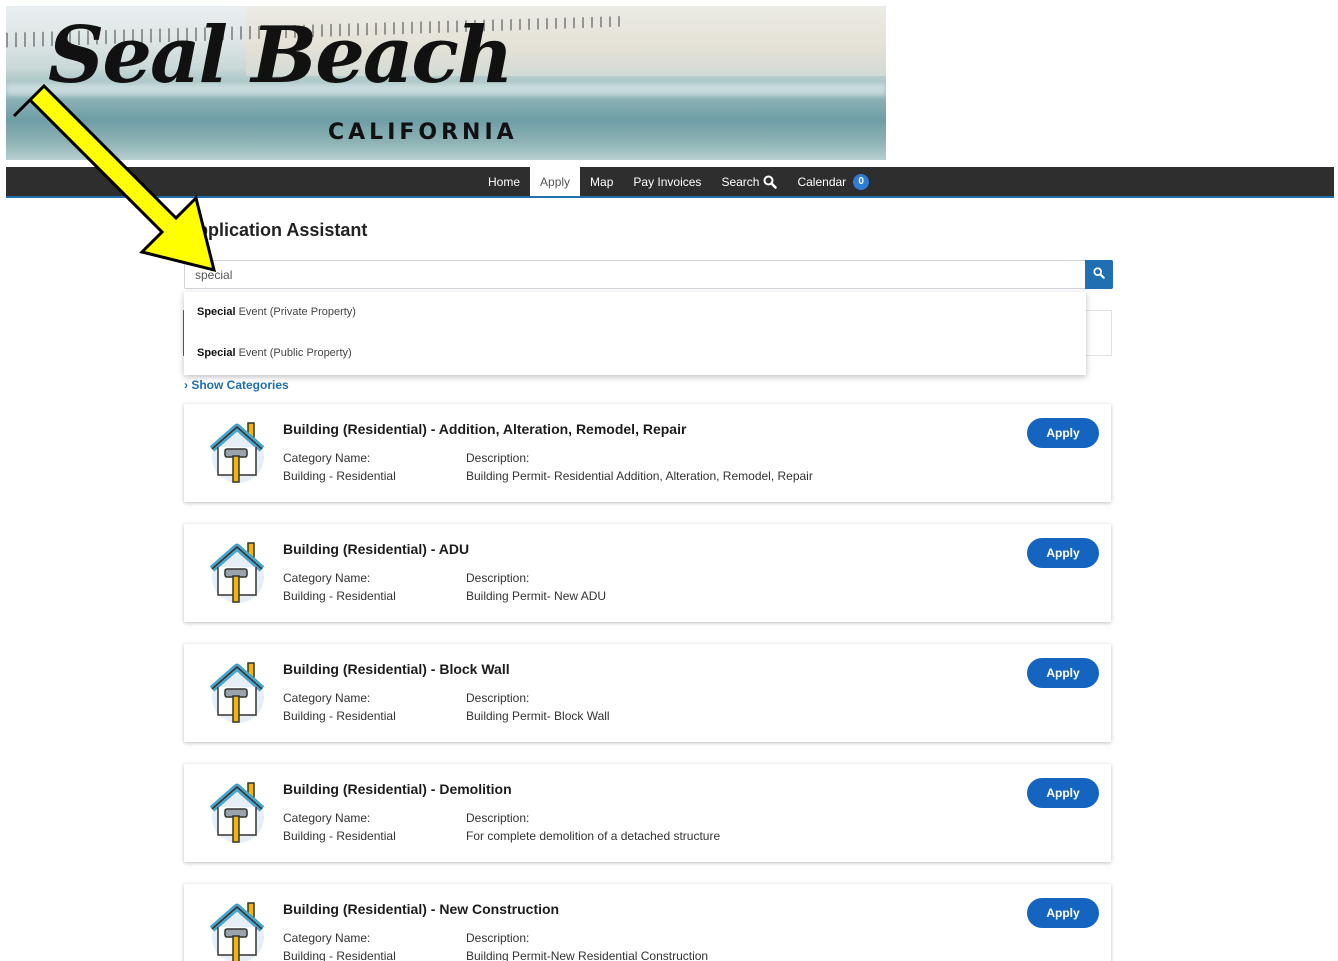 This screenshot has height=961, width=1338. What do you see at coordinates (397, 789) in the screenshot?
I see `record-title: Building (Residential) - Demolition` at bounding box center [397, 789].